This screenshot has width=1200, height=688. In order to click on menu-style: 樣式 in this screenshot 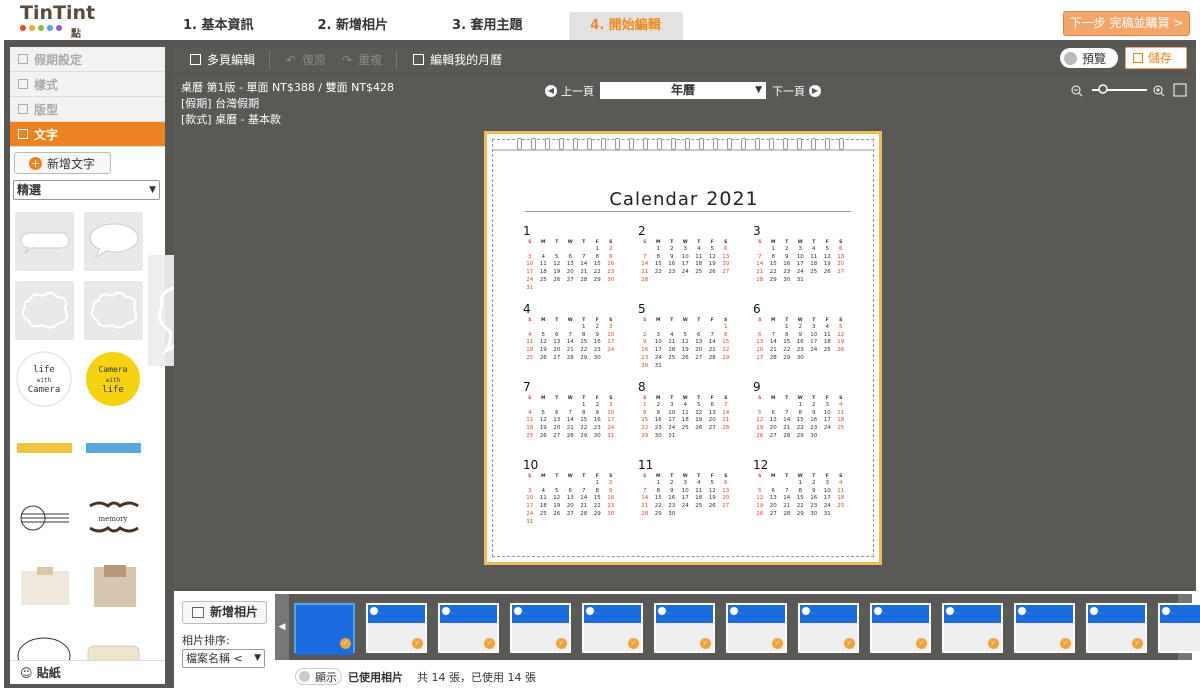, I will do `click(87, 84)`.